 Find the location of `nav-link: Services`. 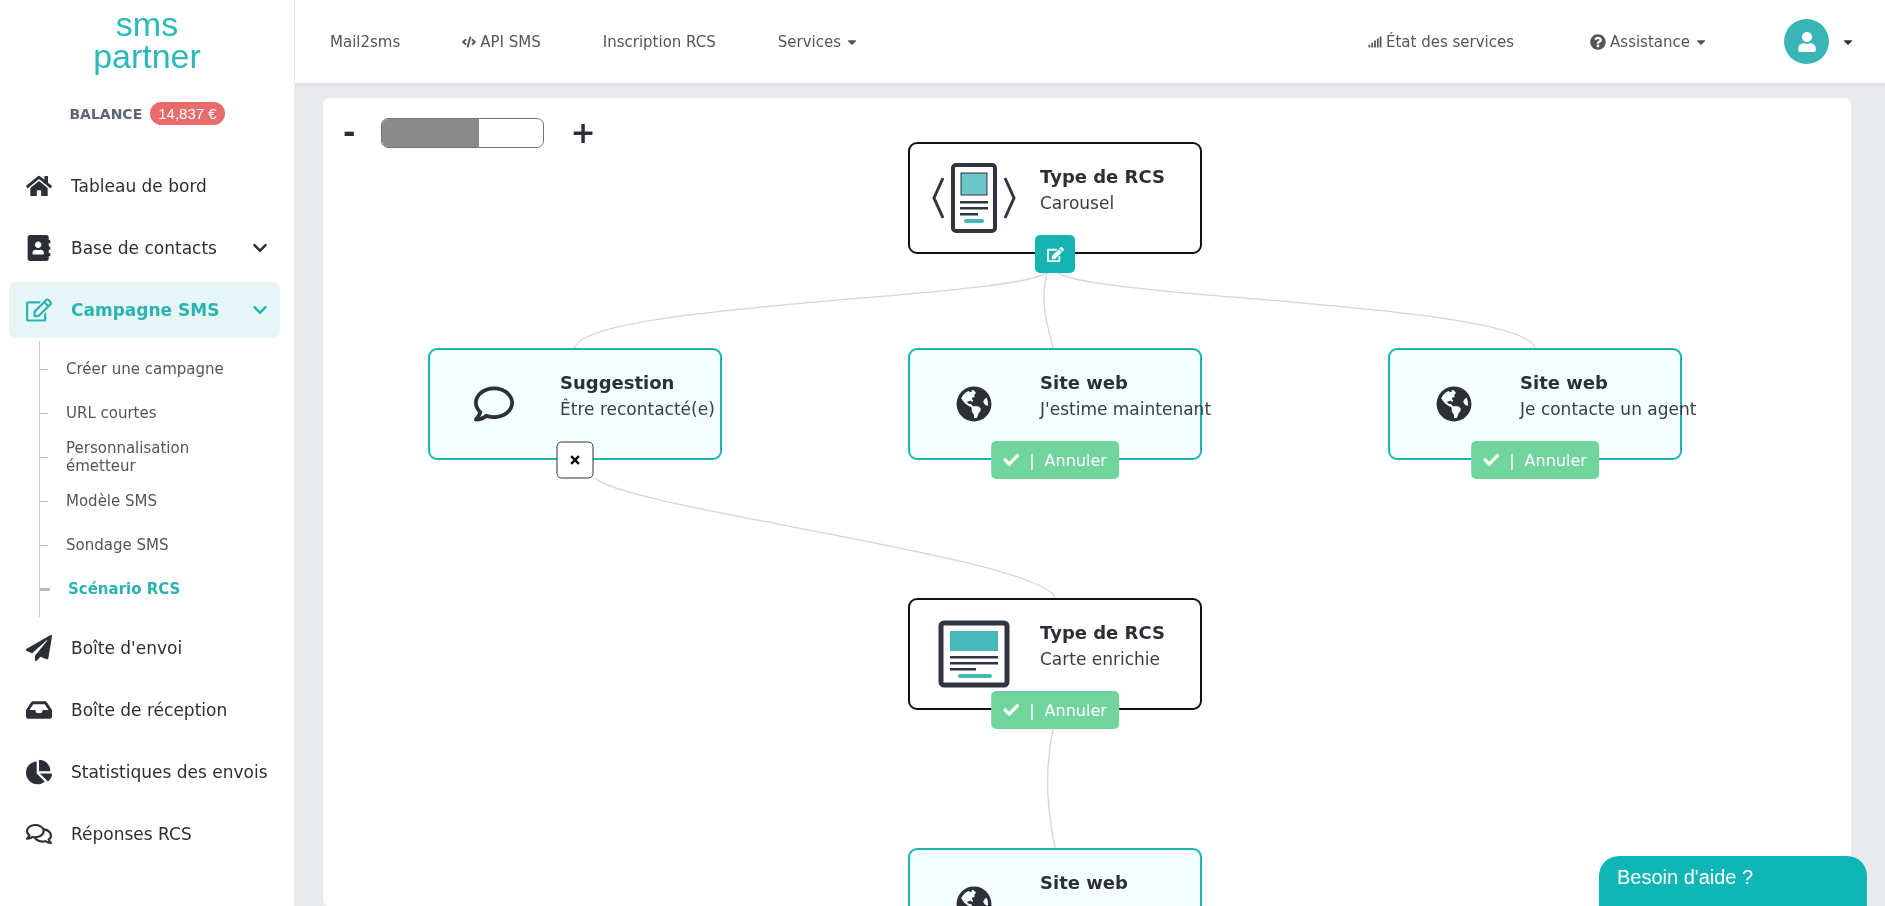

nav-link: Services is located at coordinates (818, 41).